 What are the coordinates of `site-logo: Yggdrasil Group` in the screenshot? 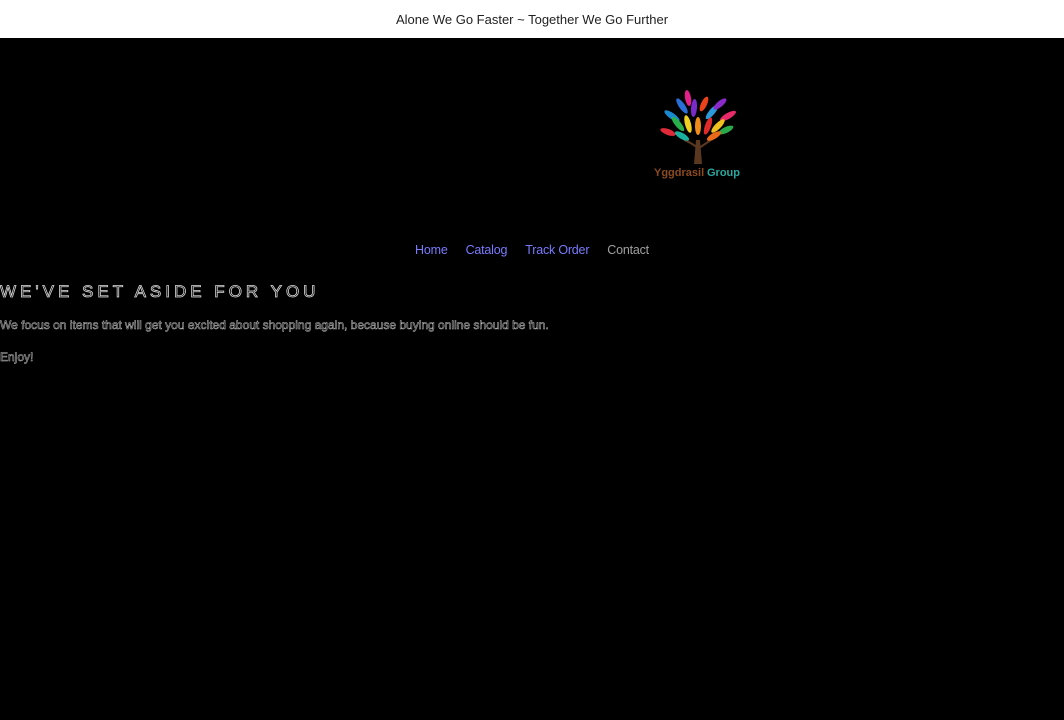 It's located at (700, 136).